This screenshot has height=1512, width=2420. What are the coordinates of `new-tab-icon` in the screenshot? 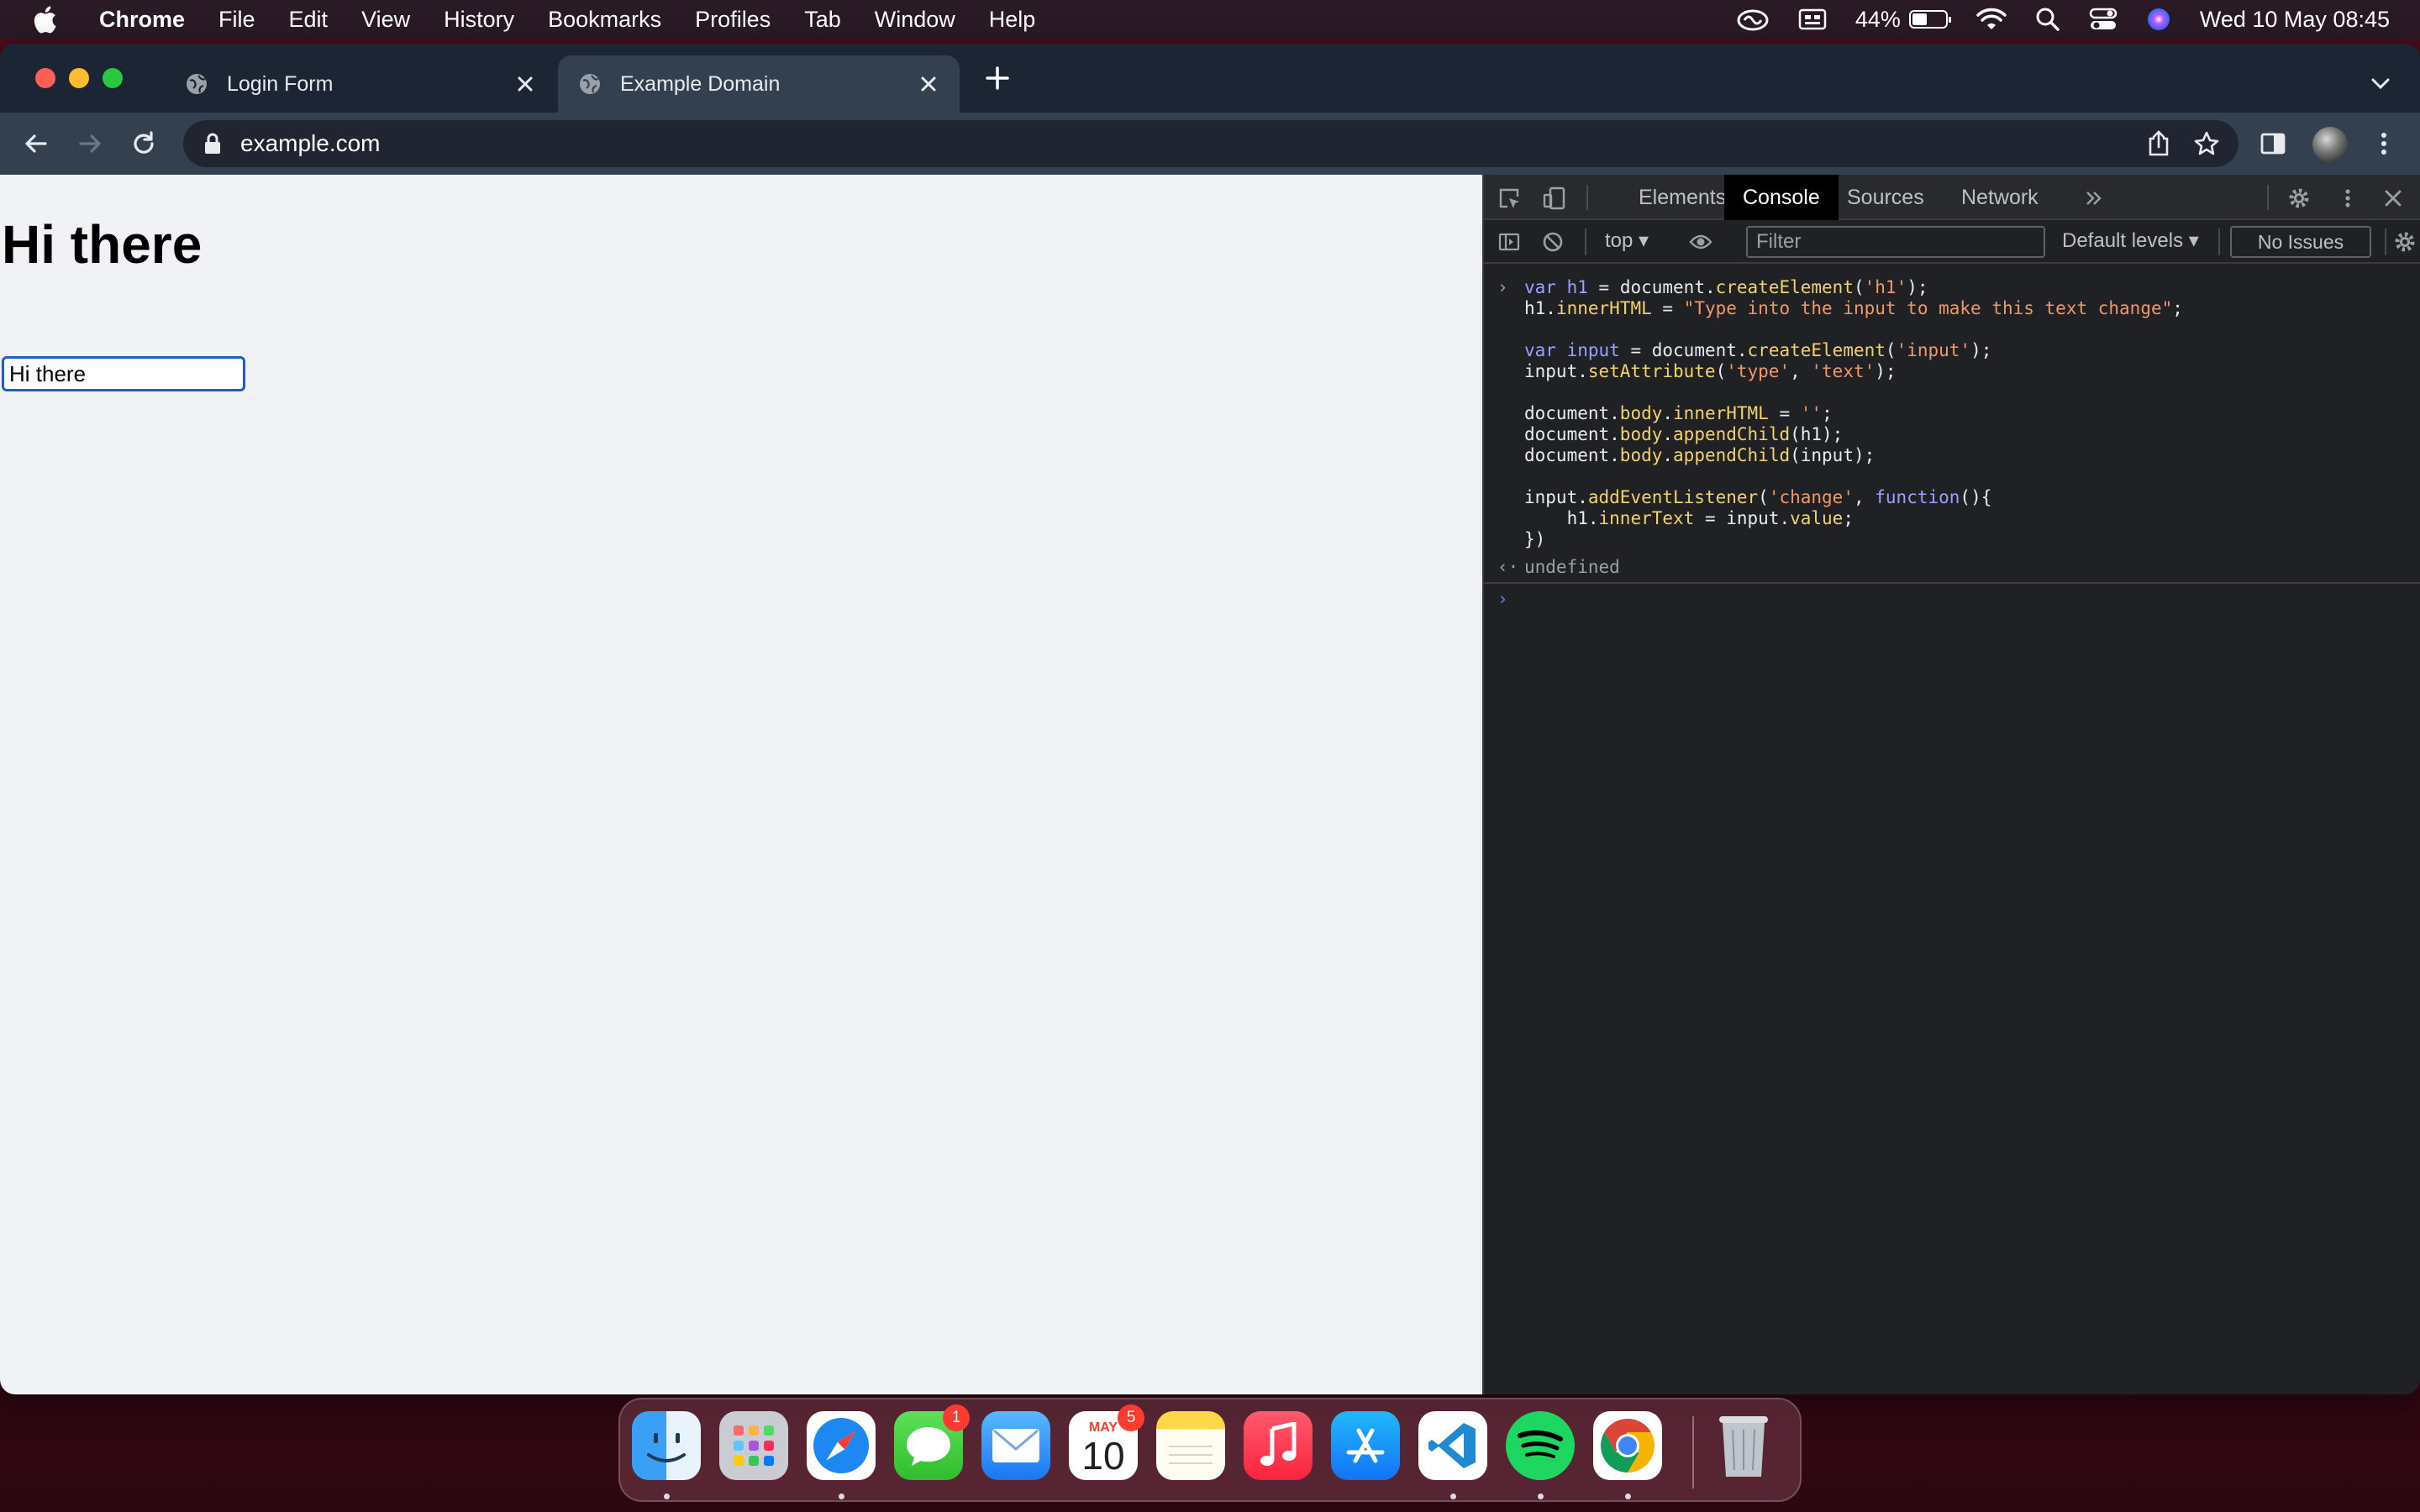 It's located at (997, 78).